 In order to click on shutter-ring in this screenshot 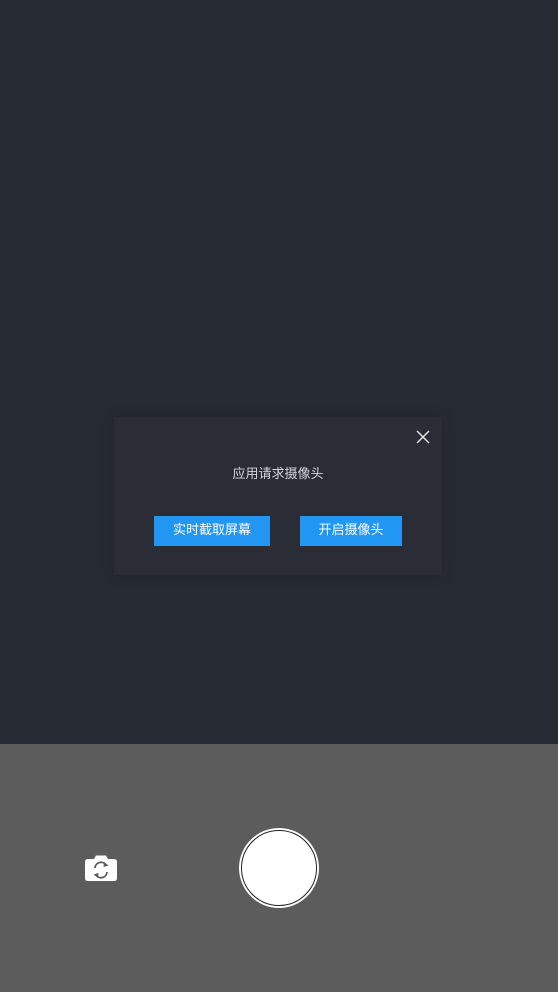, I will do `click(279, 868)`.